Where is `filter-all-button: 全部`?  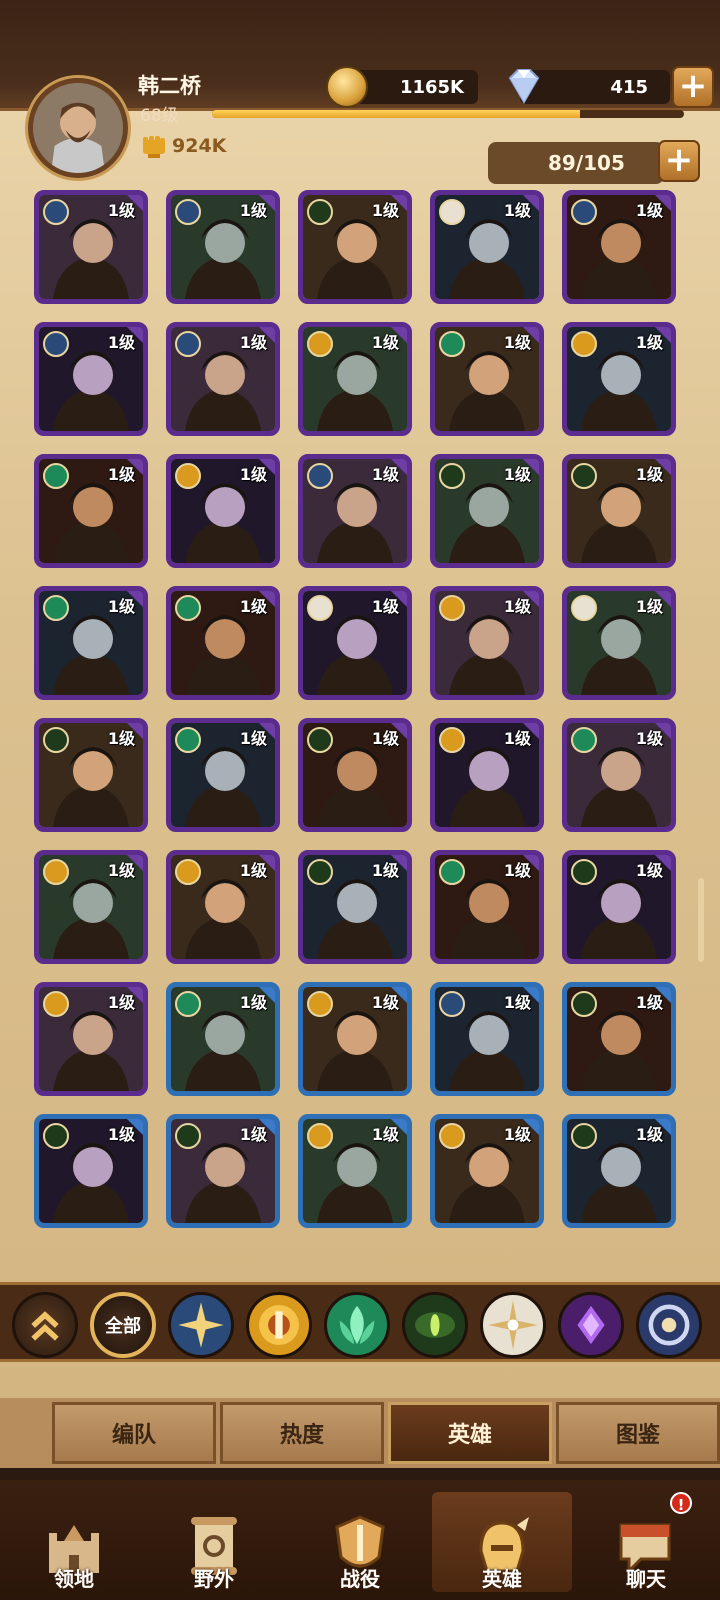
filter-all-button: 全部 is located at coordinates (123, 1325).